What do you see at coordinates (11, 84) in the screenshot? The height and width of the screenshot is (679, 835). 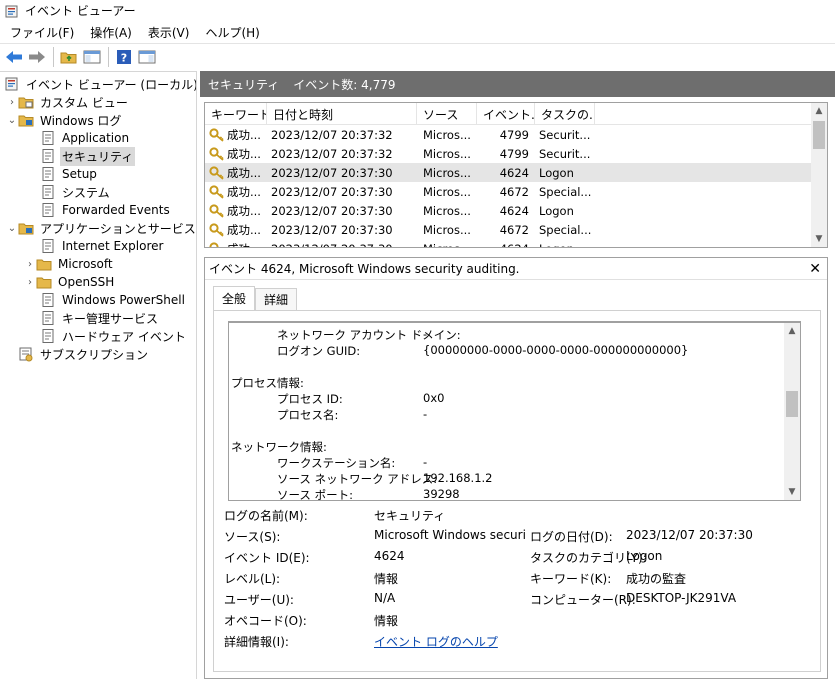 I see `event-viewer-icon` at bounding box center [11, 84].